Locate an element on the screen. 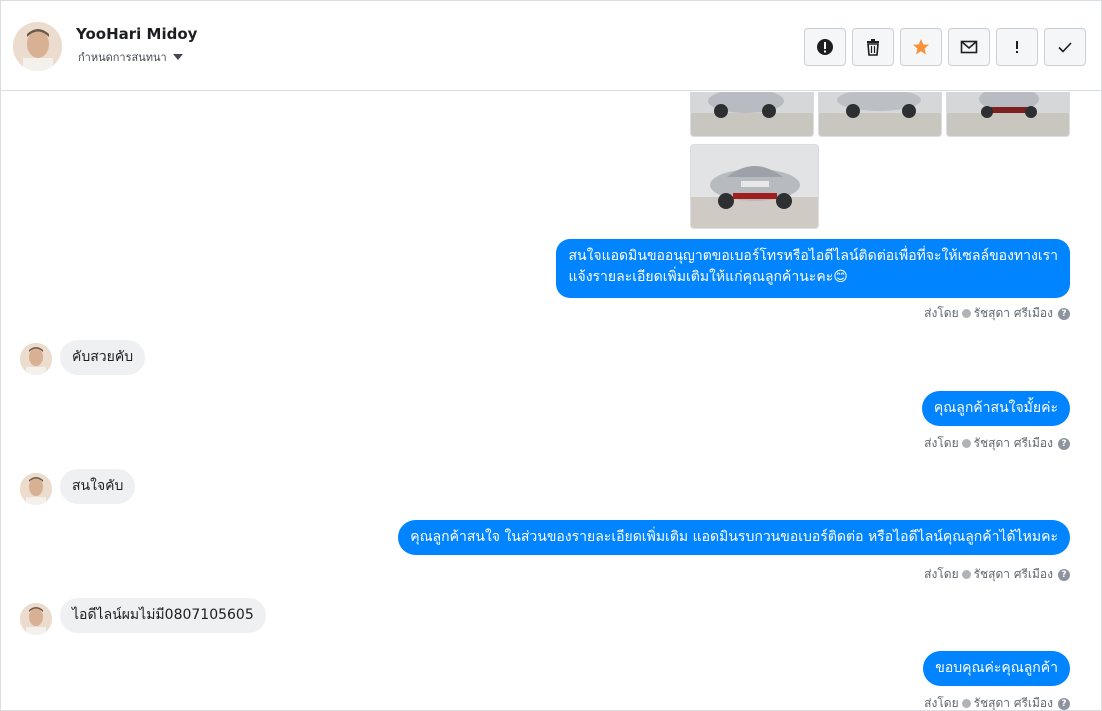 The image size is (1102, 711). star-icon is located at coordinates (921, 47).